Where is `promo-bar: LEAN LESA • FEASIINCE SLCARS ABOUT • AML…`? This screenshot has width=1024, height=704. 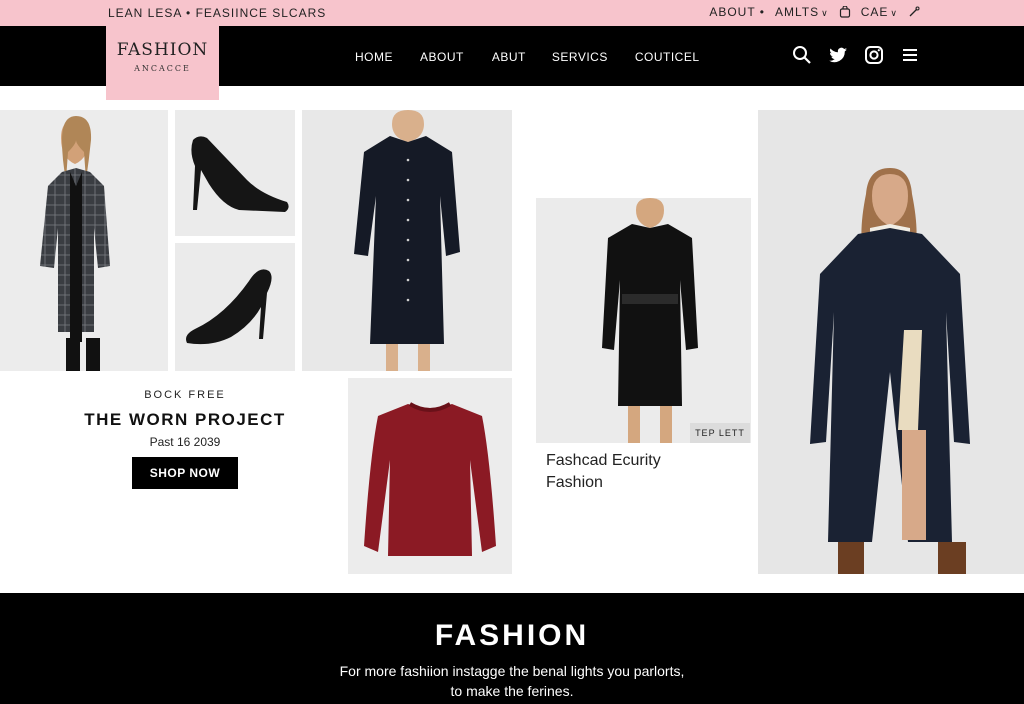 promo-bar: LEAN LESA • FEASIINCE SLCARS ABOUT • AML… is located at coordinates (512, 13).